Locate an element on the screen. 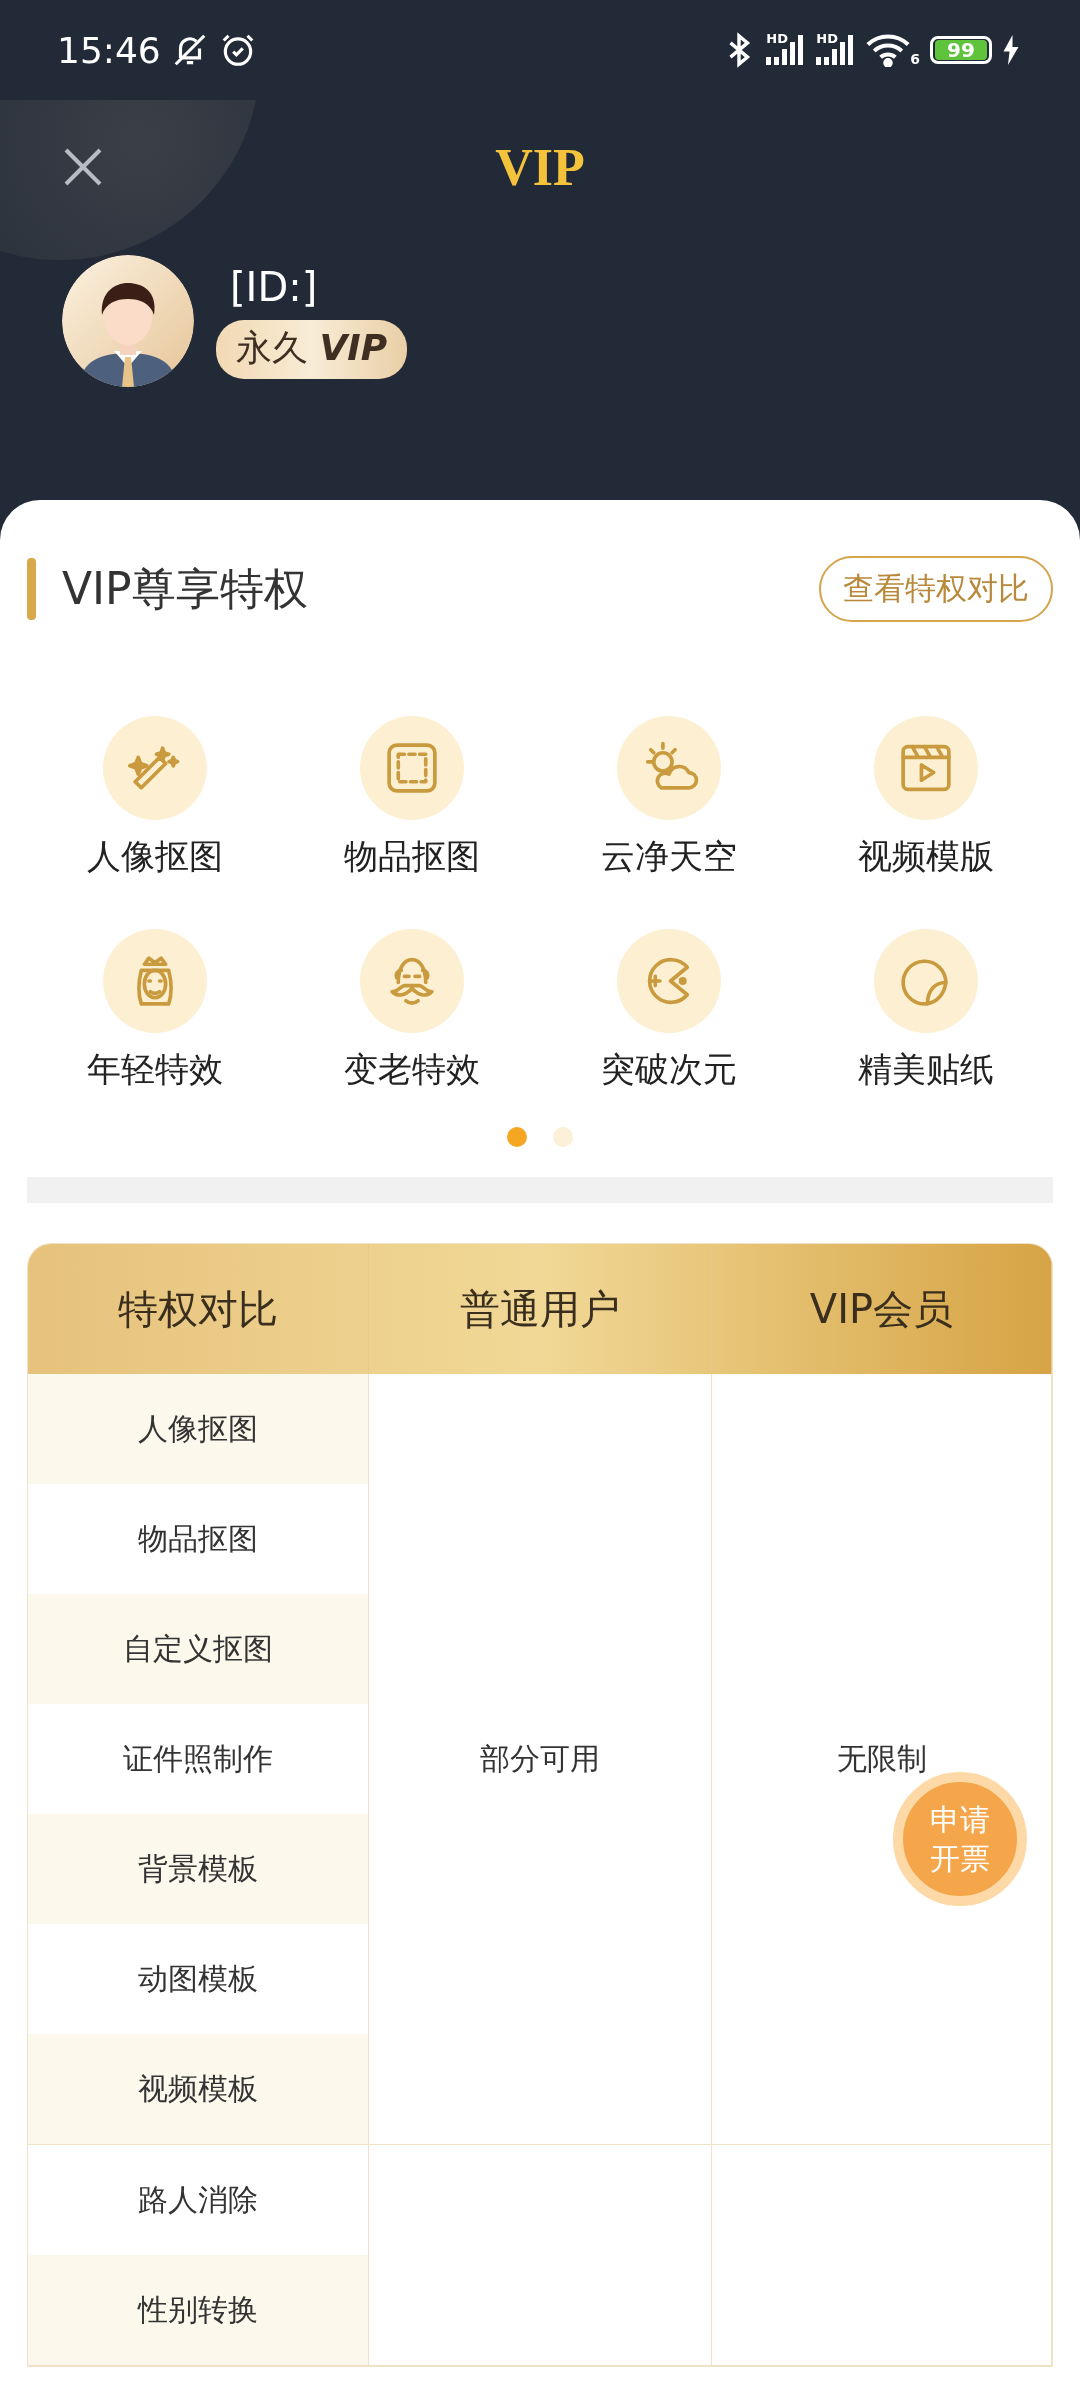  battery-level: 99 is located at coordinates (961, 50).